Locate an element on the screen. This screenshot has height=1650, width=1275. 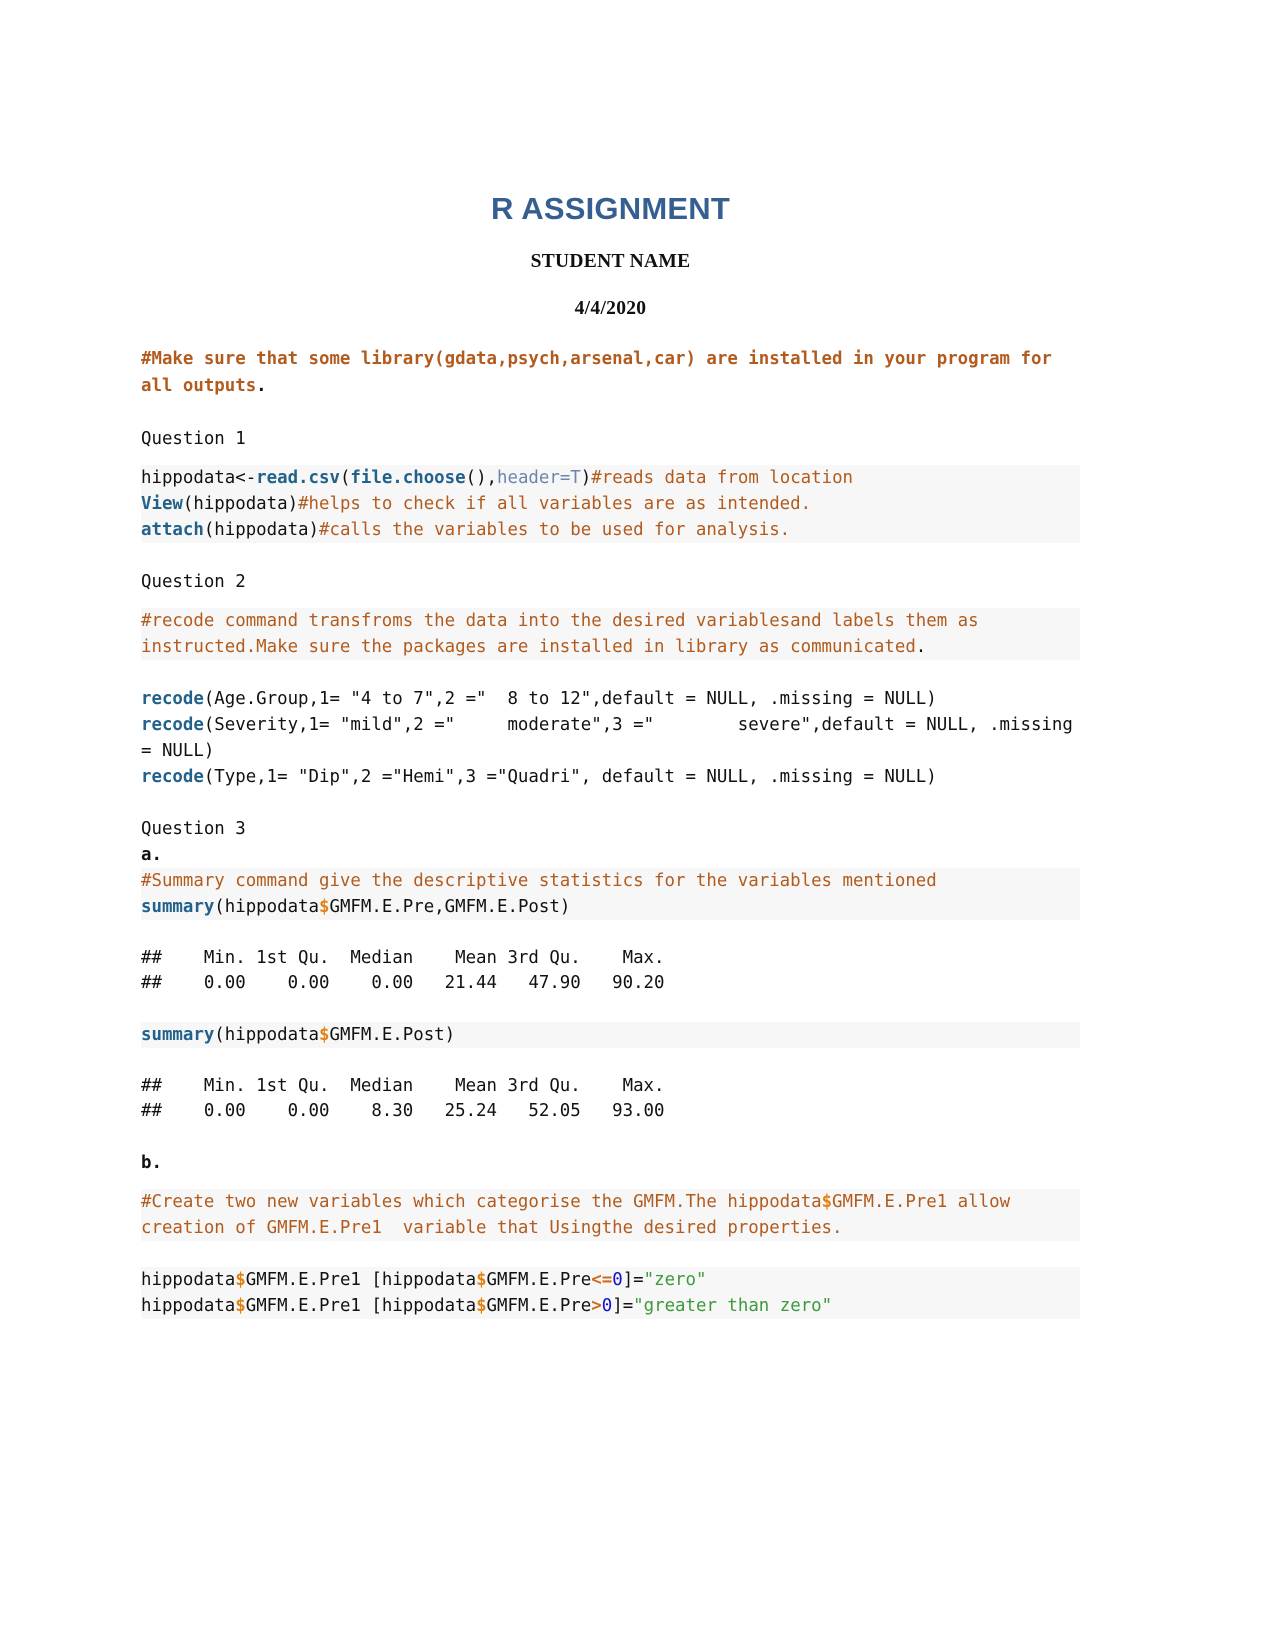
intro-note-period: . is located at coordinates (261, 385).